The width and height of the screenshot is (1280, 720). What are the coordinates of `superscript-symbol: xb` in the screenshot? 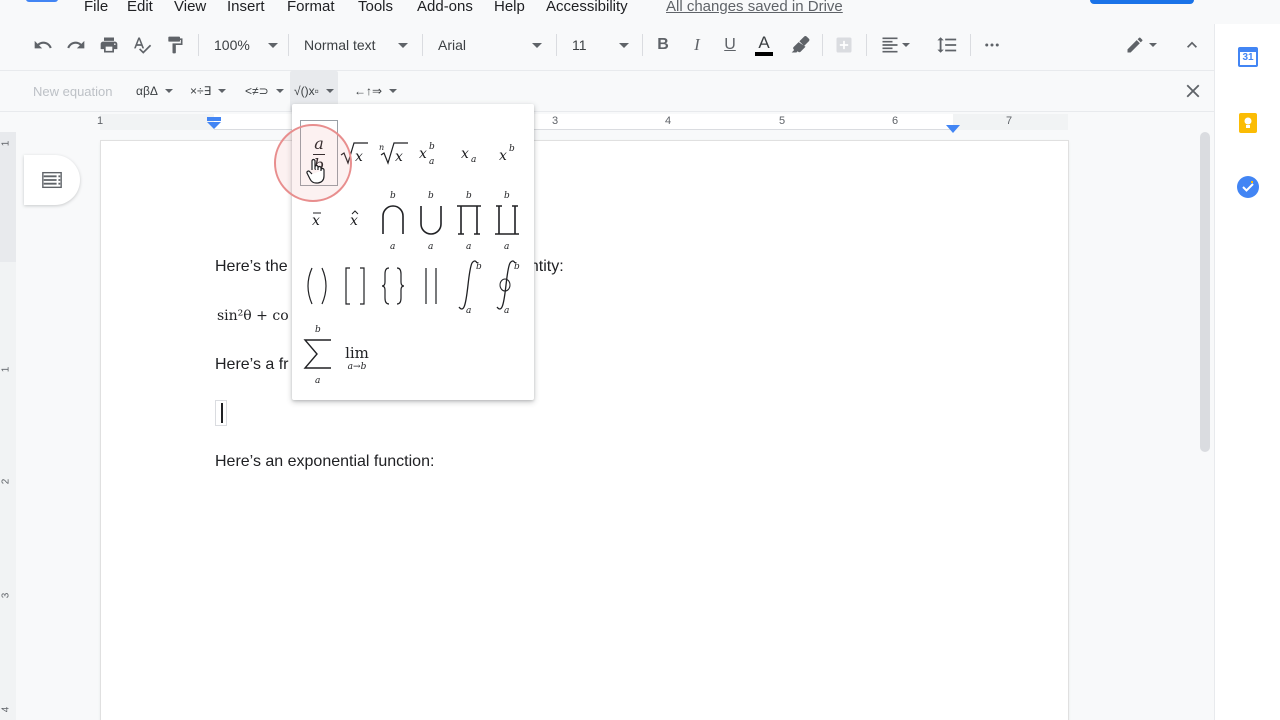 It's located at (509, 153).